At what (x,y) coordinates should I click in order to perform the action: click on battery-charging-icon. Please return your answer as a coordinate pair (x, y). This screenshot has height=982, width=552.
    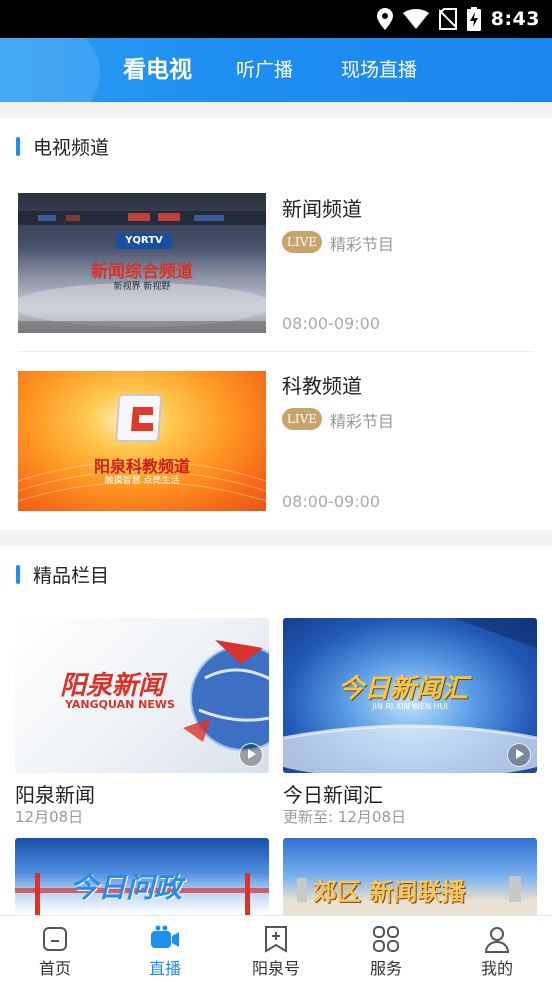
    Looking at the image, I should click on (473, 19).